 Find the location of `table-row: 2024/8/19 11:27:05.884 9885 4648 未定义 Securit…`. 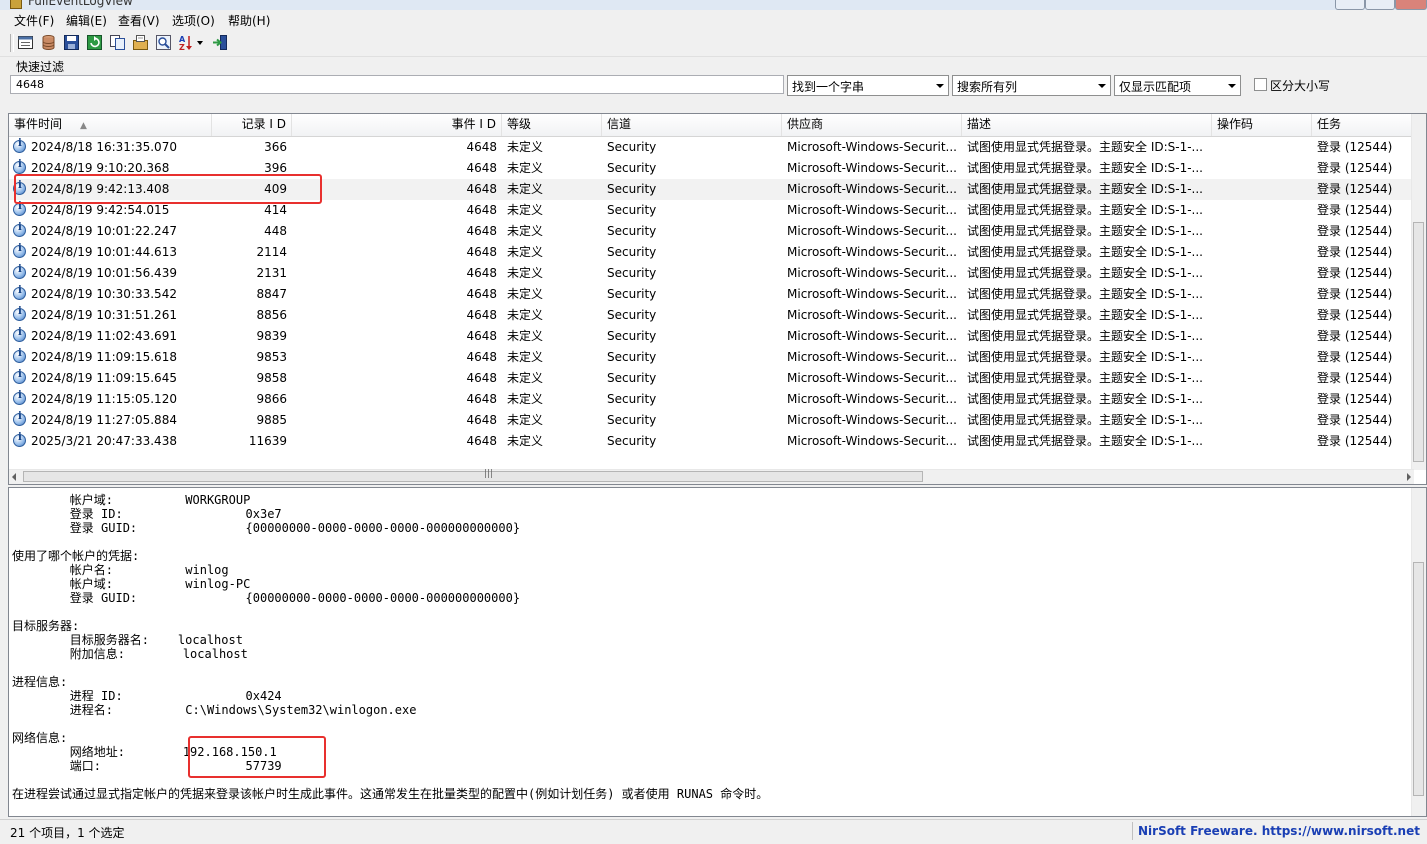

table-row: 2024/8/19 11:27:05.884 9885 4648 未定义 Securit… is located at coordinates (711, 420).